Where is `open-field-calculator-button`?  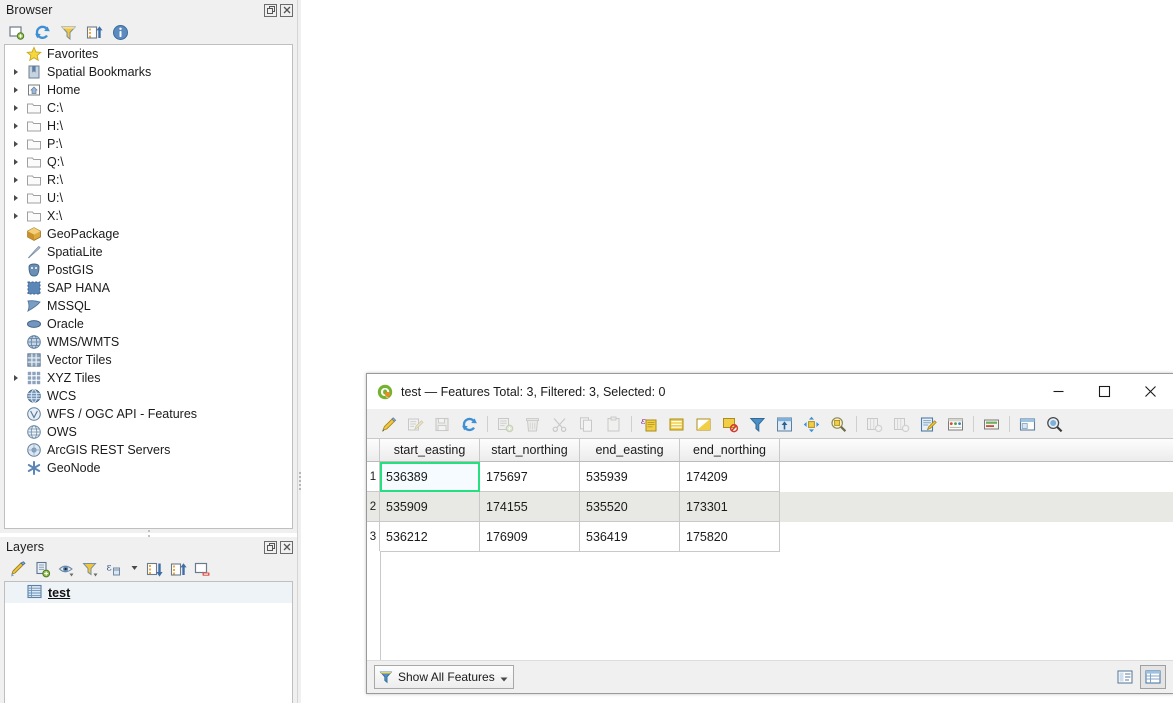 open-field-calculator-button is located at coordinates (928, 424).